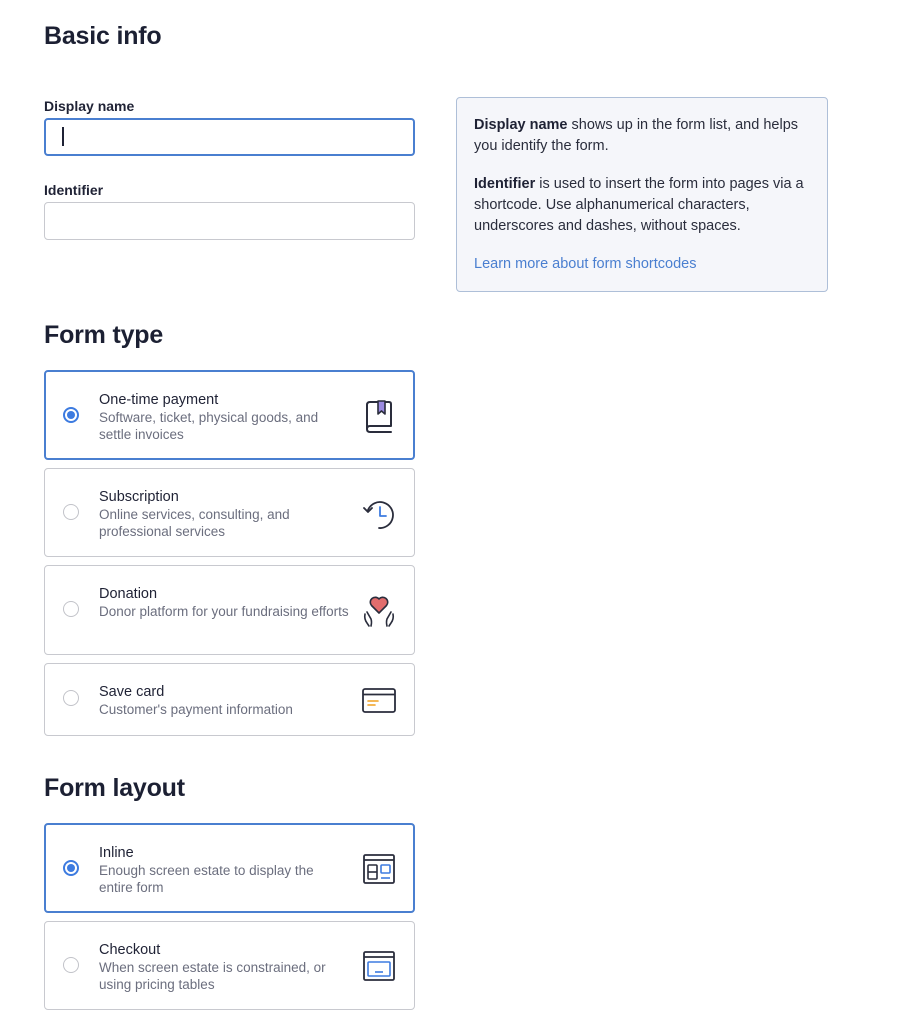 The image size is (917, 1024). What do you see at coordinates (379, 611) in the screenshot?
I see `heart-hands-icon` at bounding box center [379, 611].